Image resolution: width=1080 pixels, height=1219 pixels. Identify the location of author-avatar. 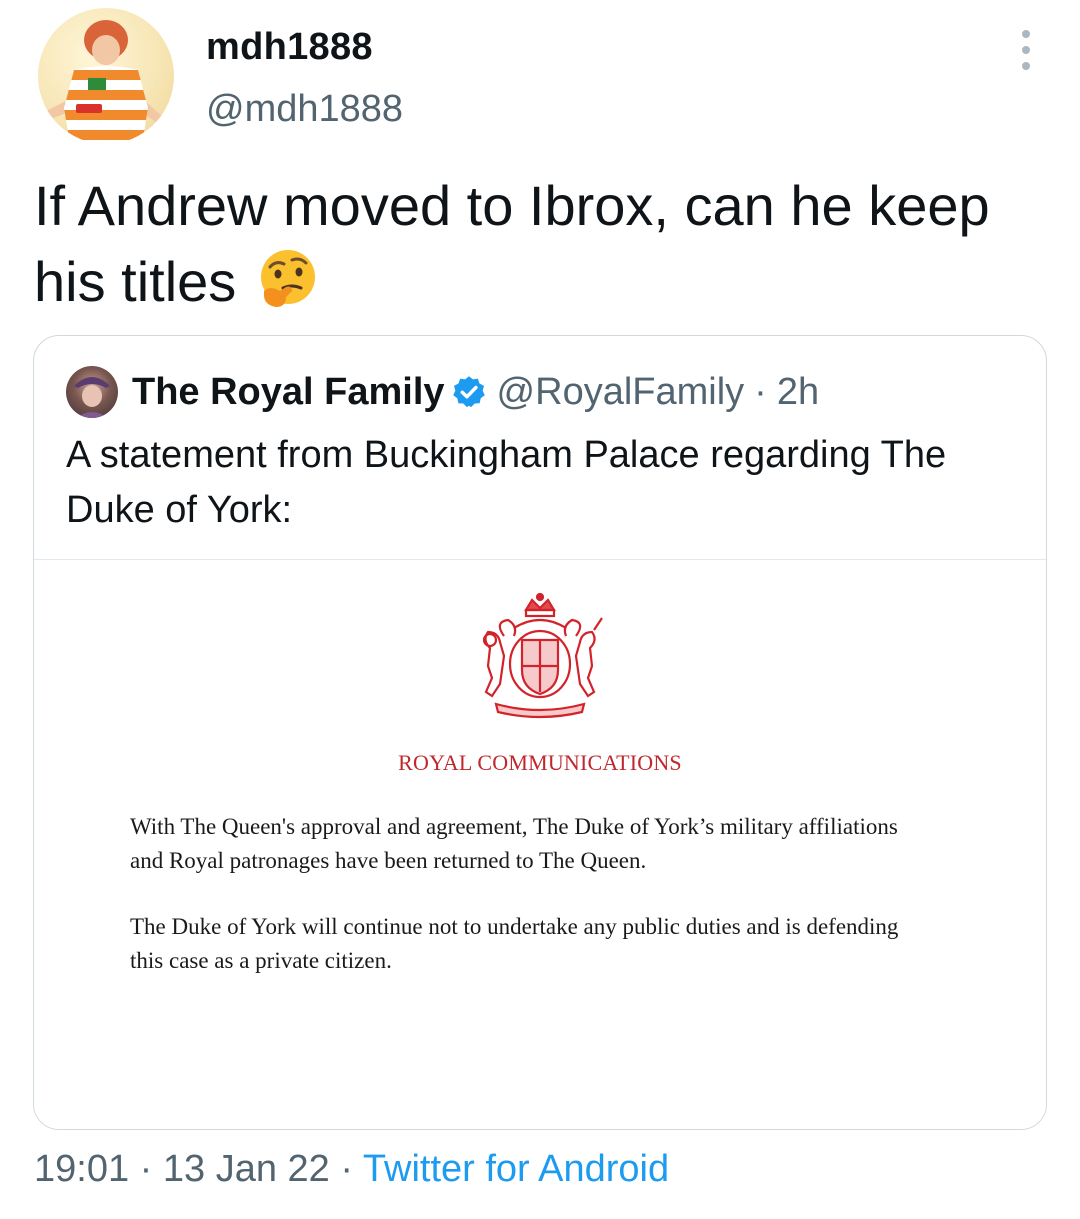
(106, 76).